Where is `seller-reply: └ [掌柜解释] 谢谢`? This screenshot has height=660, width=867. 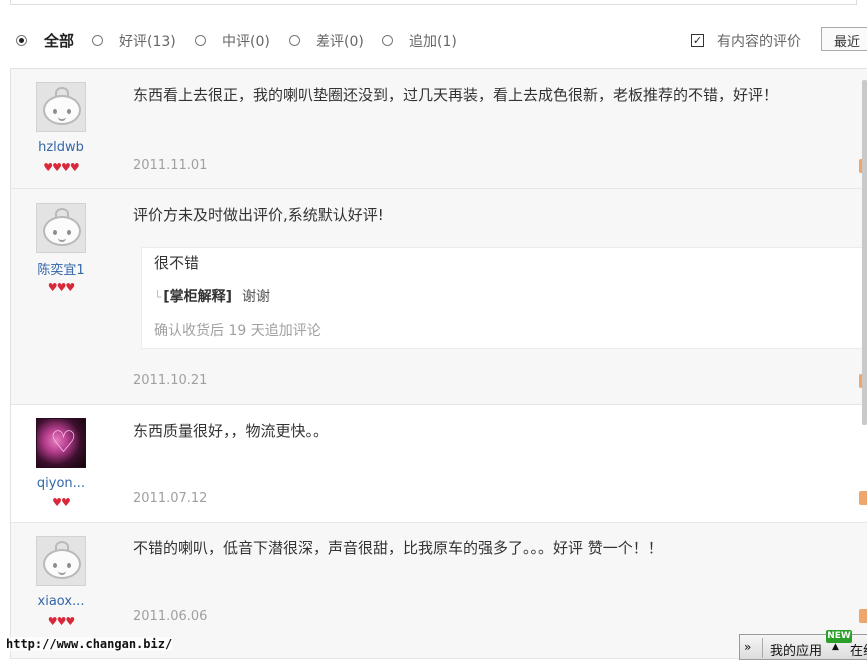
seller-reply: └ [掌柜解释] 谢谢 is located at coordinates (212, 296).